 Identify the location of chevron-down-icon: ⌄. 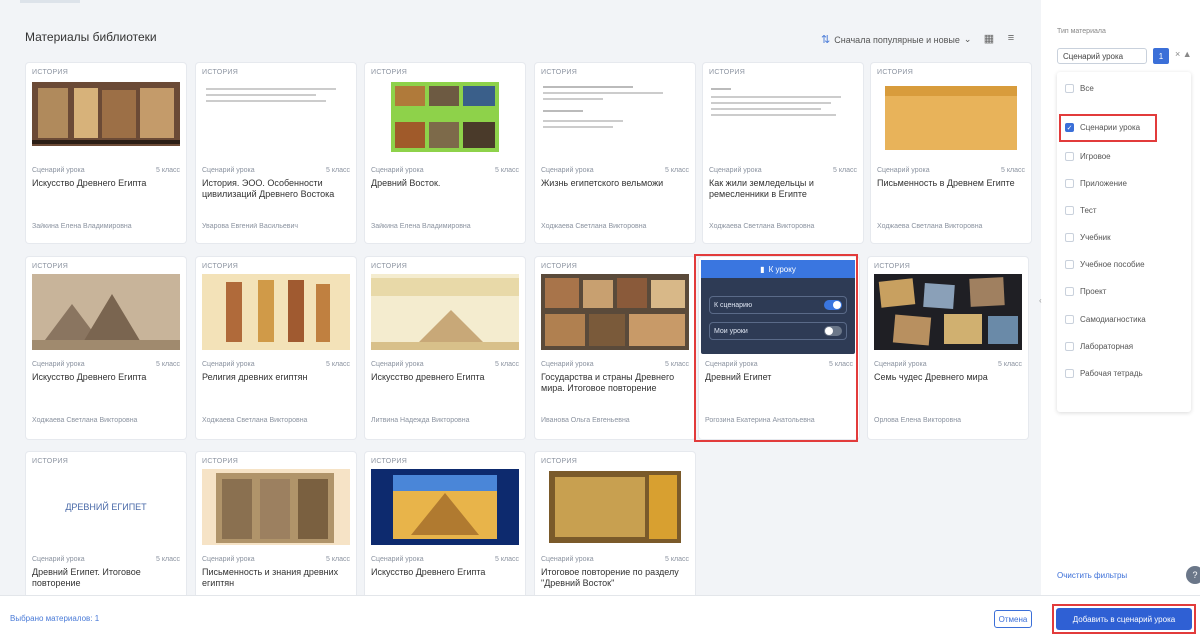
(967, 39).